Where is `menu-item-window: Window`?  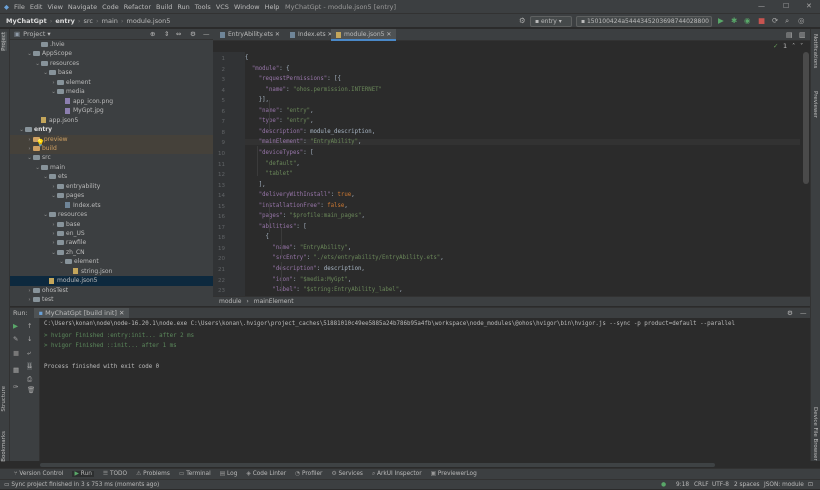
menu-item-window: Window is located at coordinates (247, 7).